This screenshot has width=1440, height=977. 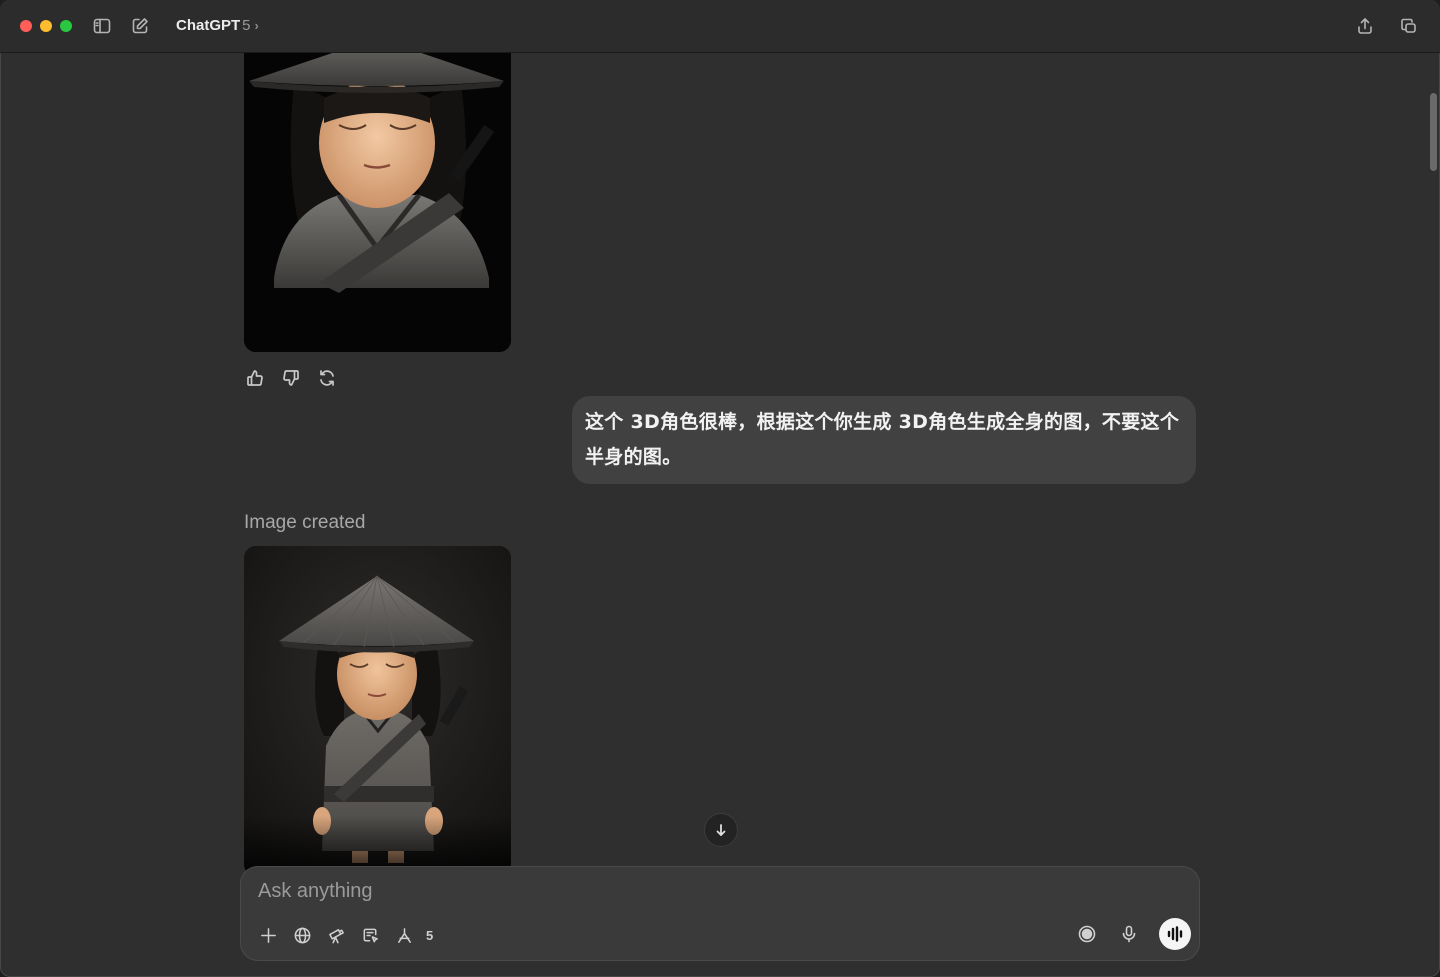 What do you see at coordinates (256, 25) in the screenshot?
I see `chevron-right-icon: ›` at bounding box center [256, 25].